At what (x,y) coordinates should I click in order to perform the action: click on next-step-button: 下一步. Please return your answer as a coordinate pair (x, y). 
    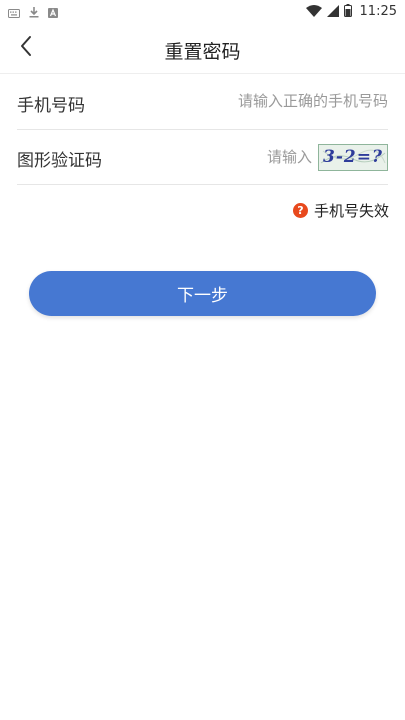
    Looking at the image, I should click on (202, 293).